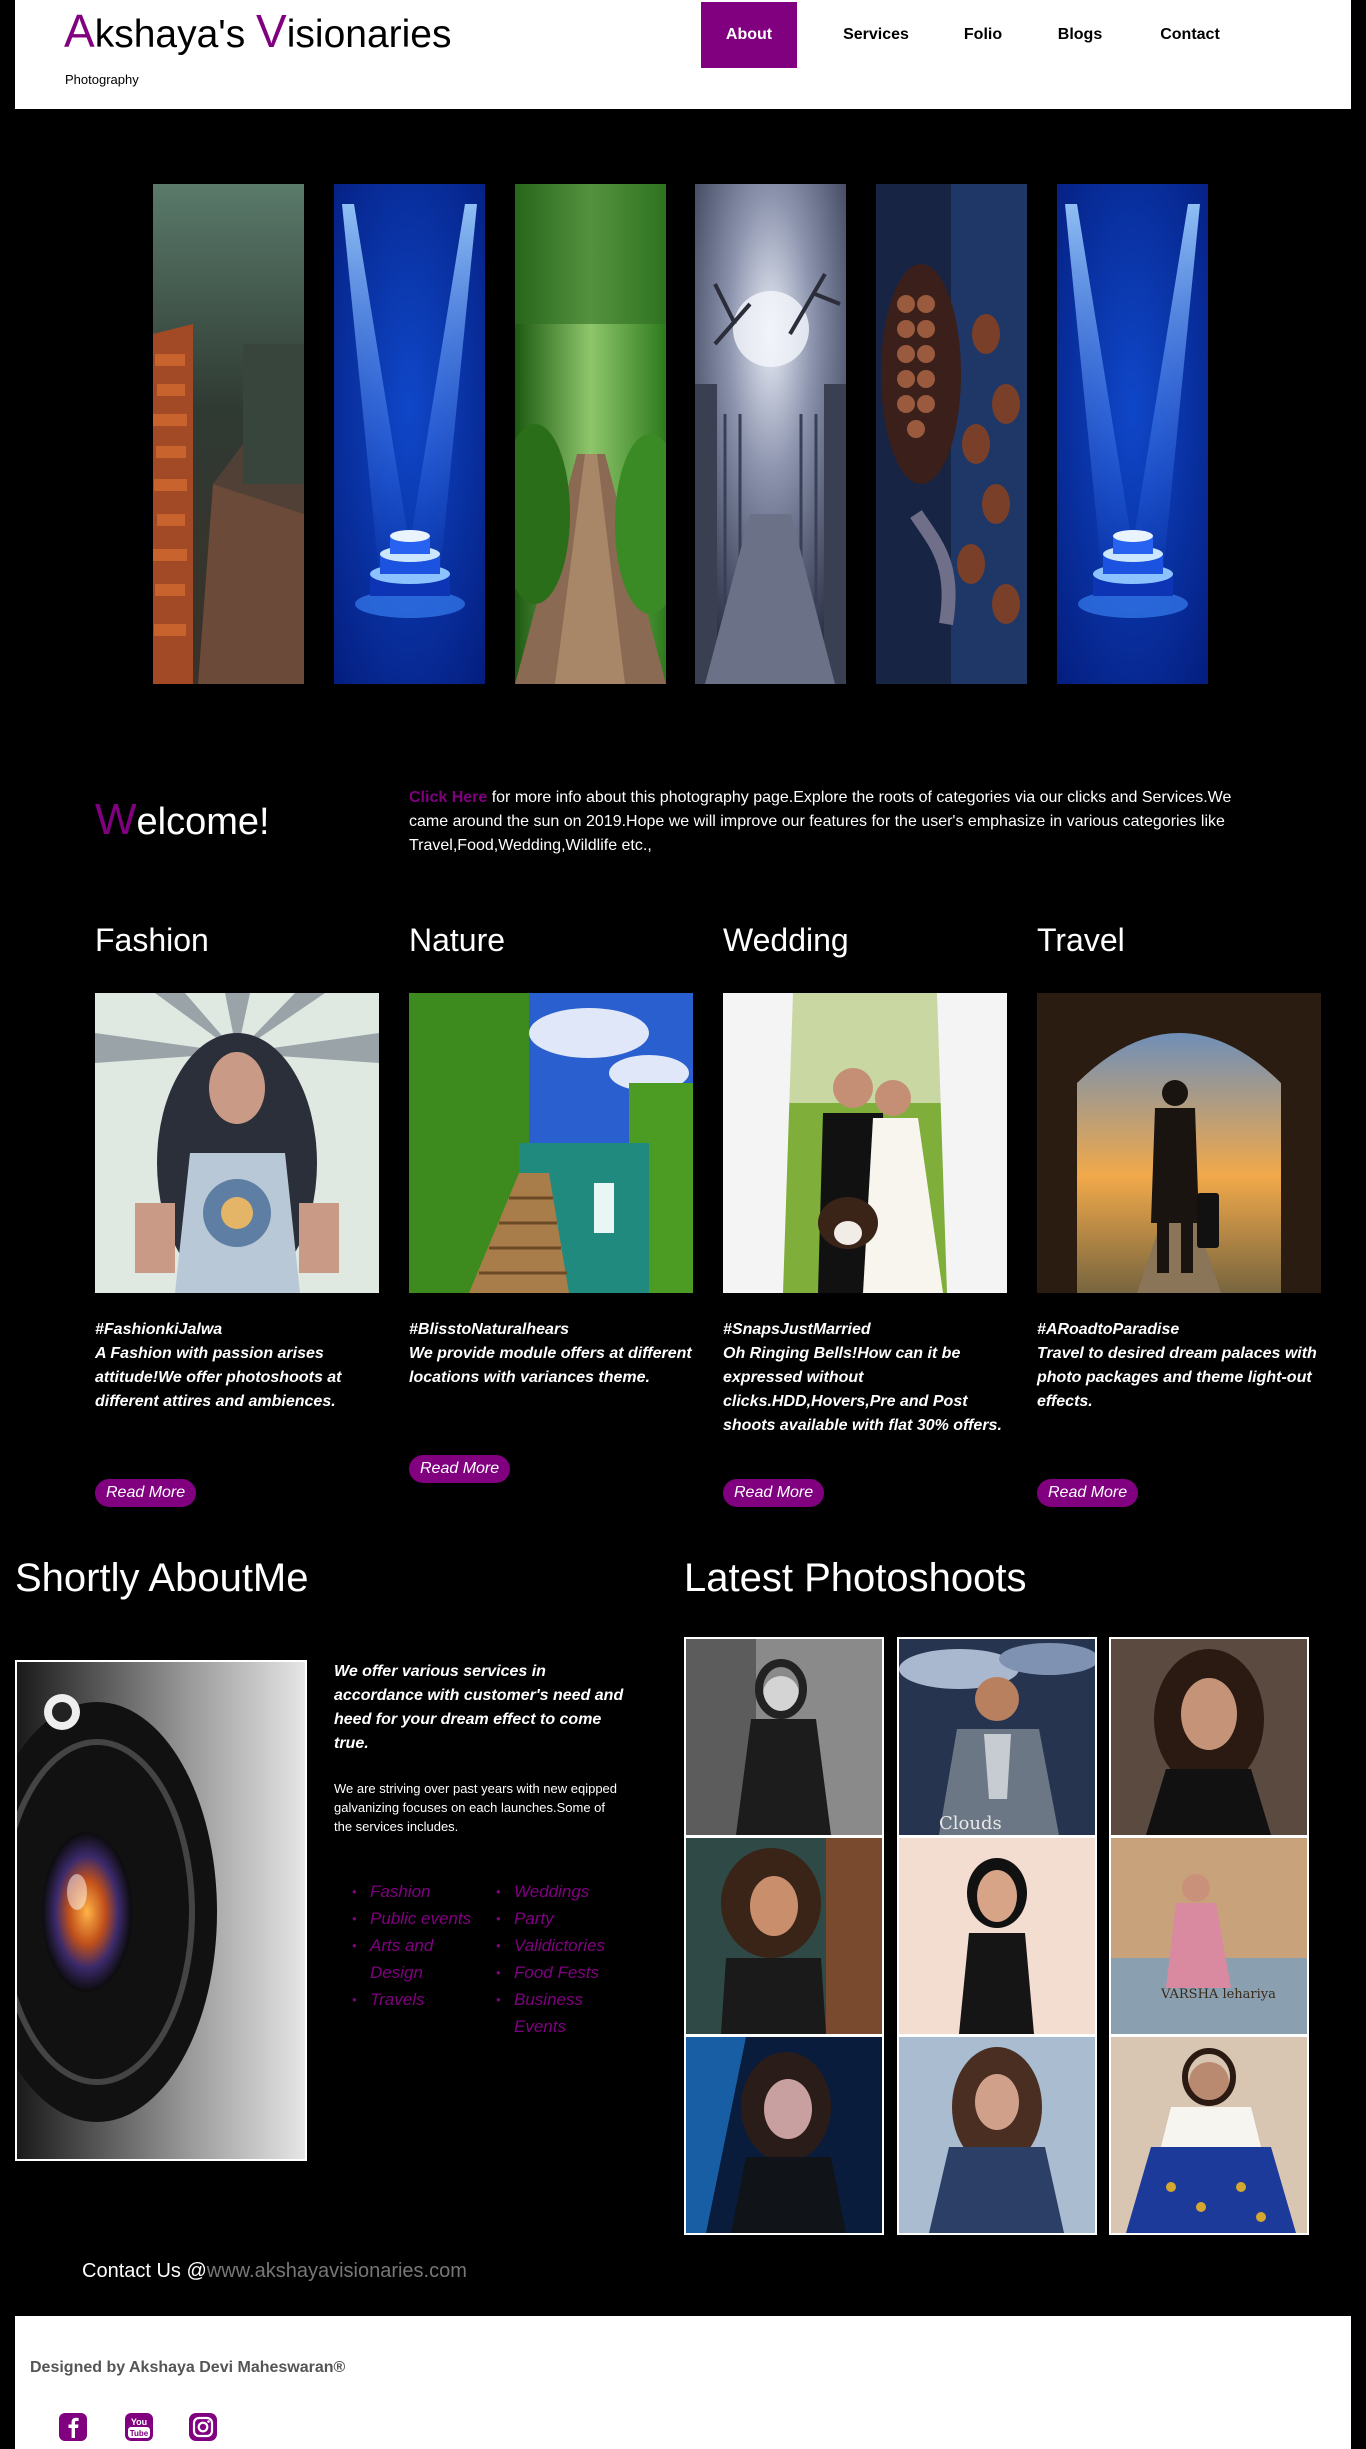  I want to click on fashion-image, so click(237, 1143).